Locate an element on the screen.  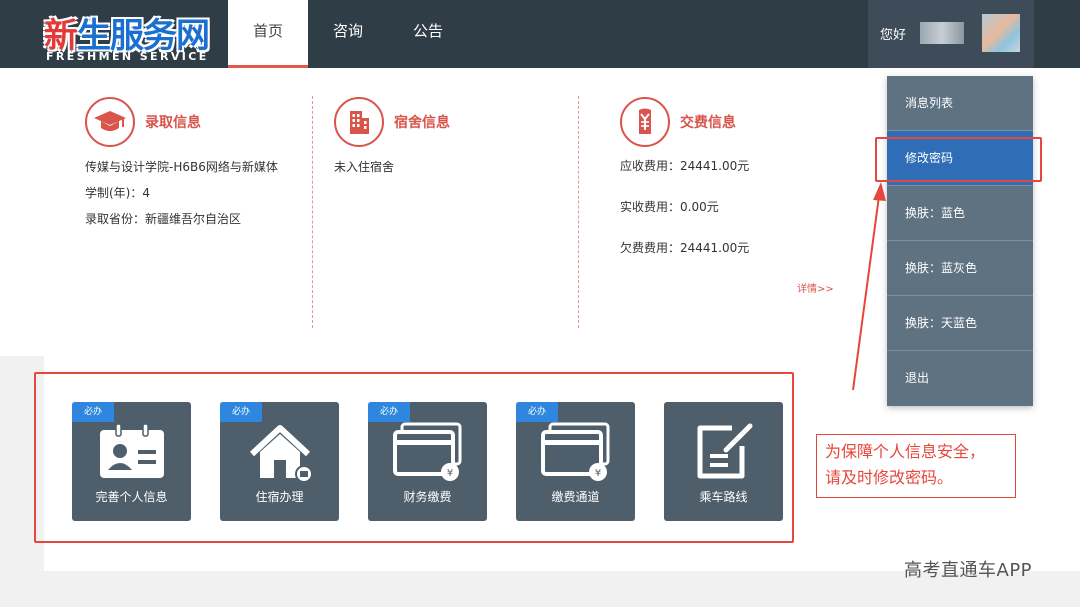
tile-label: 乘车路线 is located at coordinates (723, 497).